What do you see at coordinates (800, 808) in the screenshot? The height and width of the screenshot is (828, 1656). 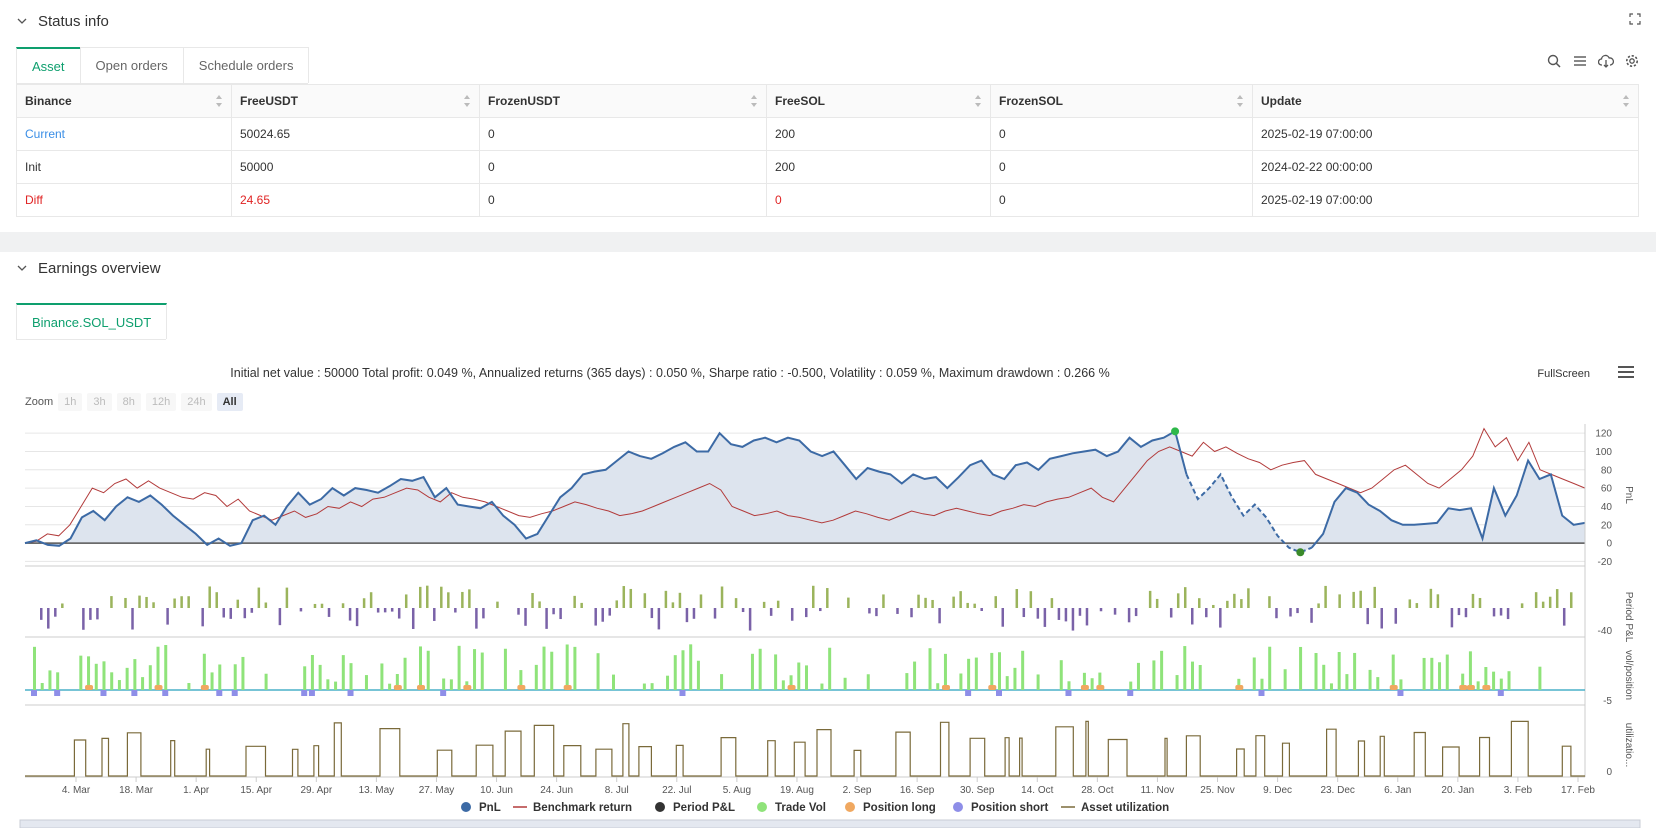 I see `legend-item: Trade Vol` at bounding box center [800, 808].